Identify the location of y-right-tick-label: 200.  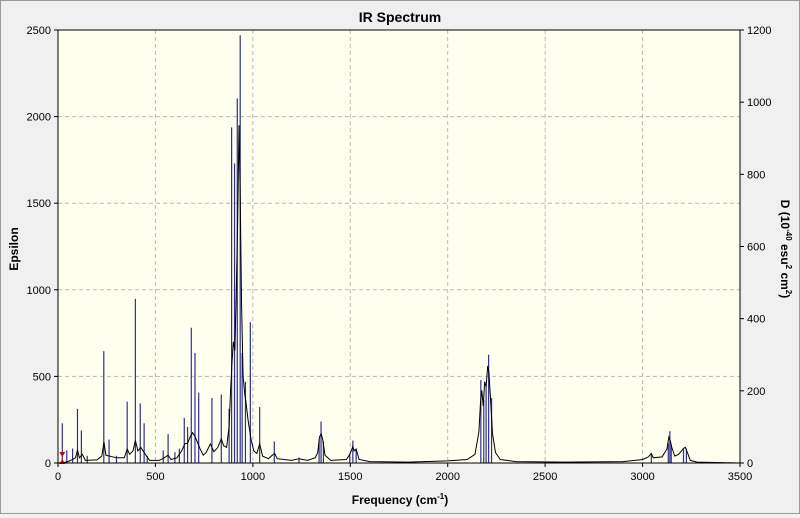
(756, 392).